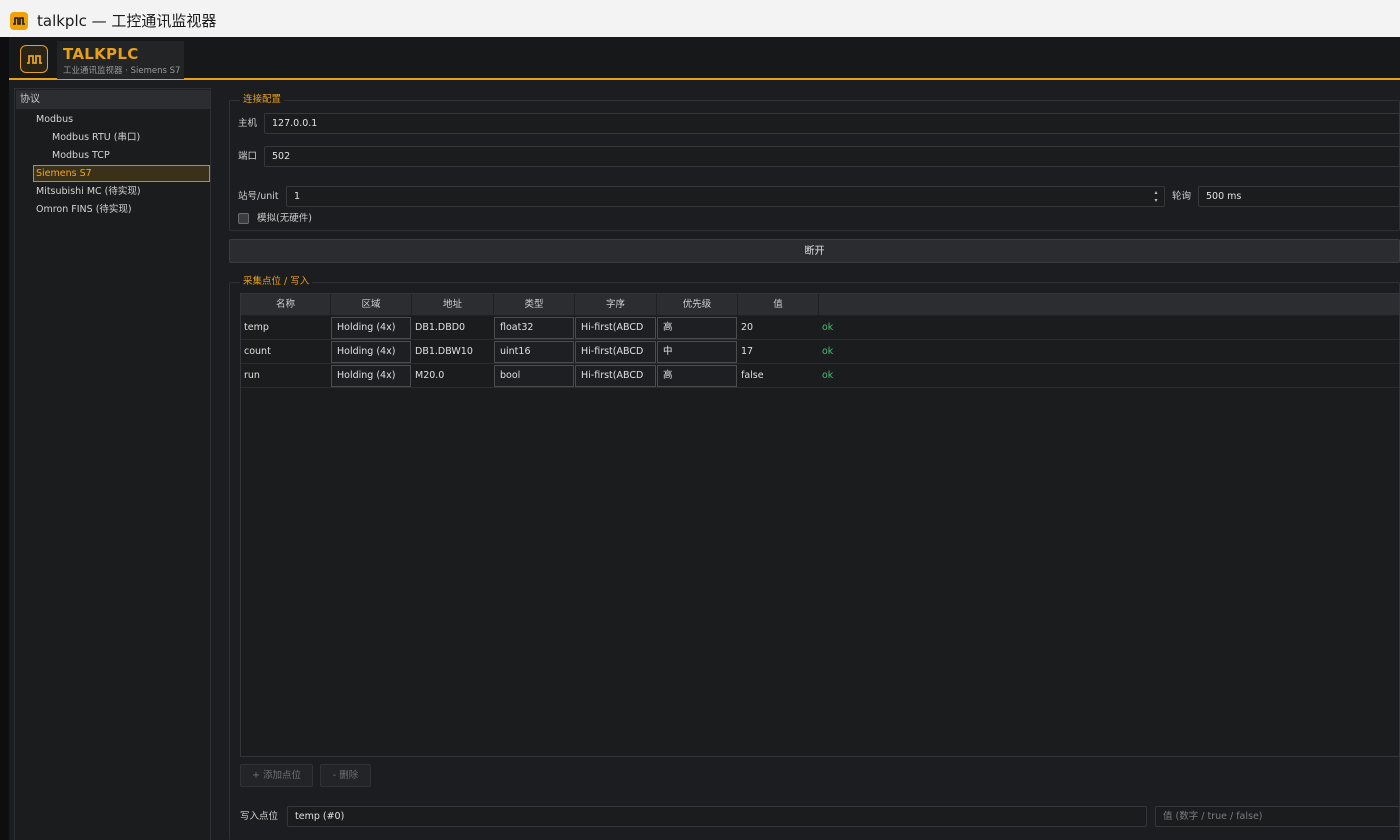 This screenshot has width=1400, height=840. Describe the element at coordinates (121, 173) in the screenshot. I see `tree-item-siemens-s7: Siemens S7` at that location.